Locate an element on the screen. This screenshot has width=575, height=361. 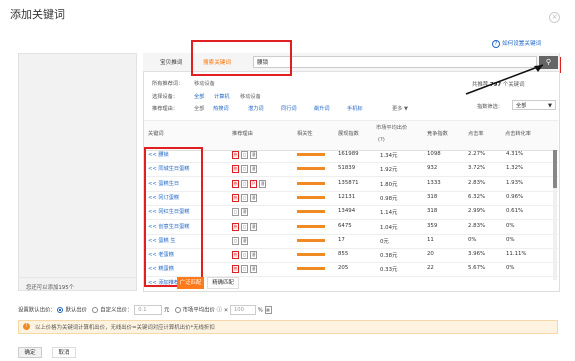
cvr-value: 1.32% is located at coordinates (515, 168).